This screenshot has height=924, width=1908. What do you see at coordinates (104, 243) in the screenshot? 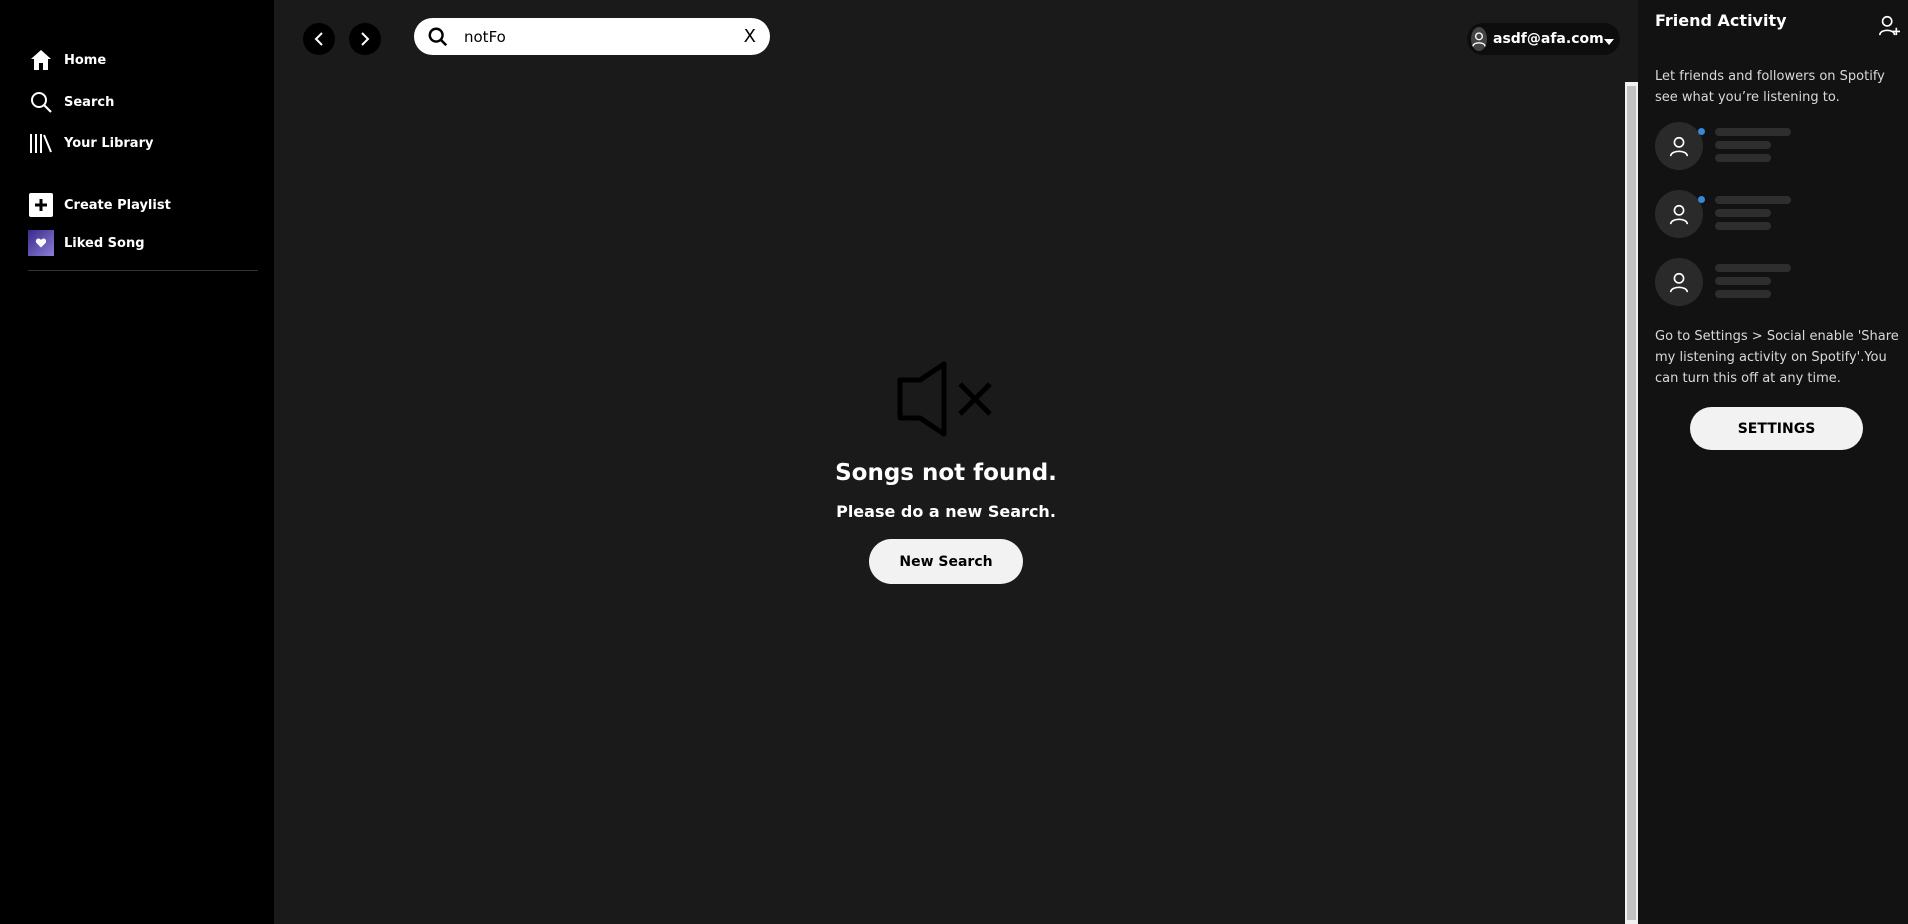
I see `sidebar-item-label: Liked Song` at bounding box center [104, 243].